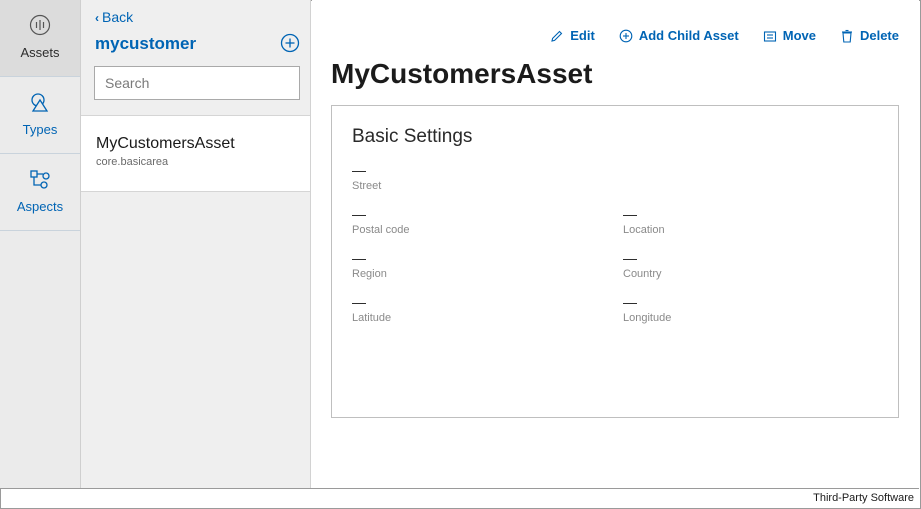  What do you see at coordinates (40, 25) in the screenshot?
I see `assets-icon` at bounding box center [40, 25].